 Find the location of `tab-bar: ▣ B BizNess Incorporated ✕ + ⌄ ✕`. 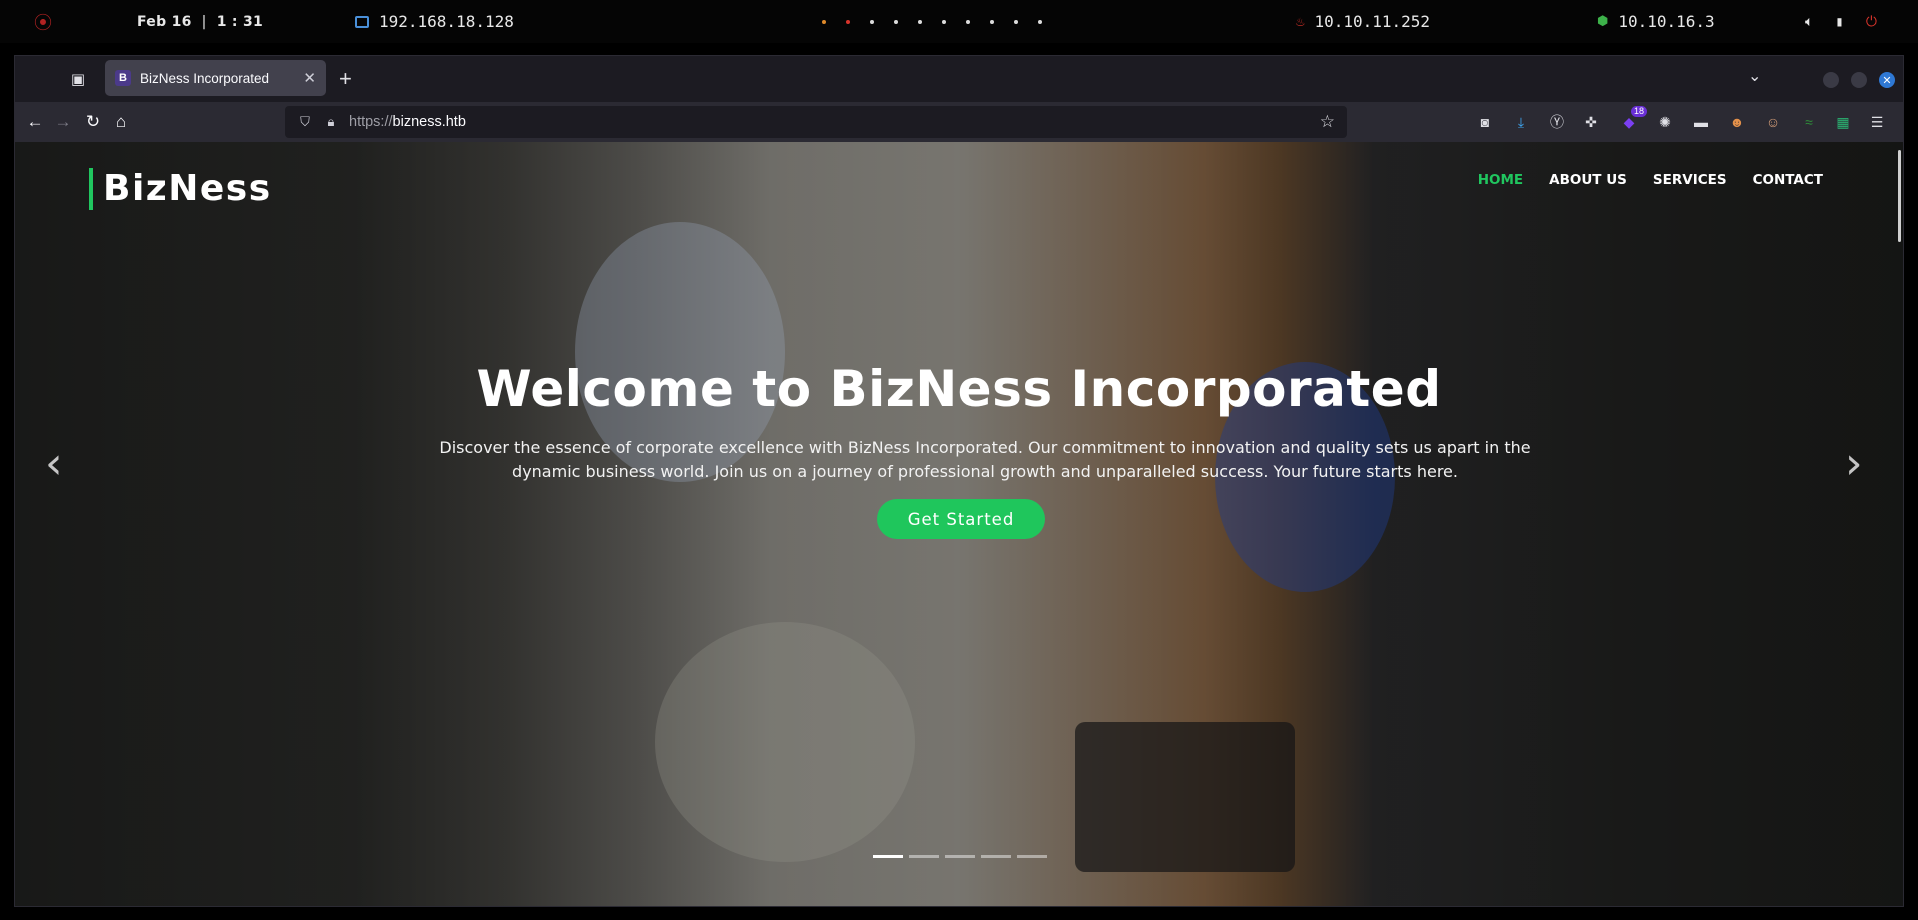

tab-bar: ▣ B BizNess Incorporated ✕ + ⌄ ✕ is located at coordinates (959, 79).